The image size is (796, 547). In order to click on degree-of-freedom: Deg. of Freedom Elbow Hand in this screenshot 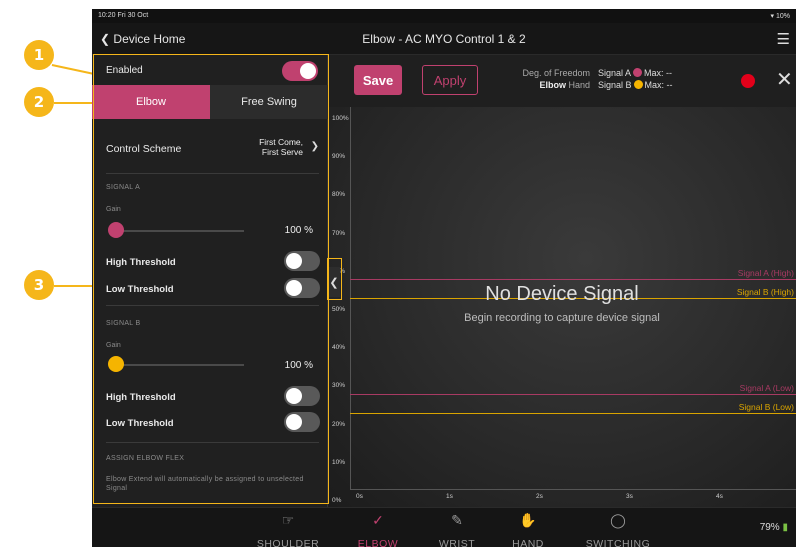, I will do `click(542, 79)`.